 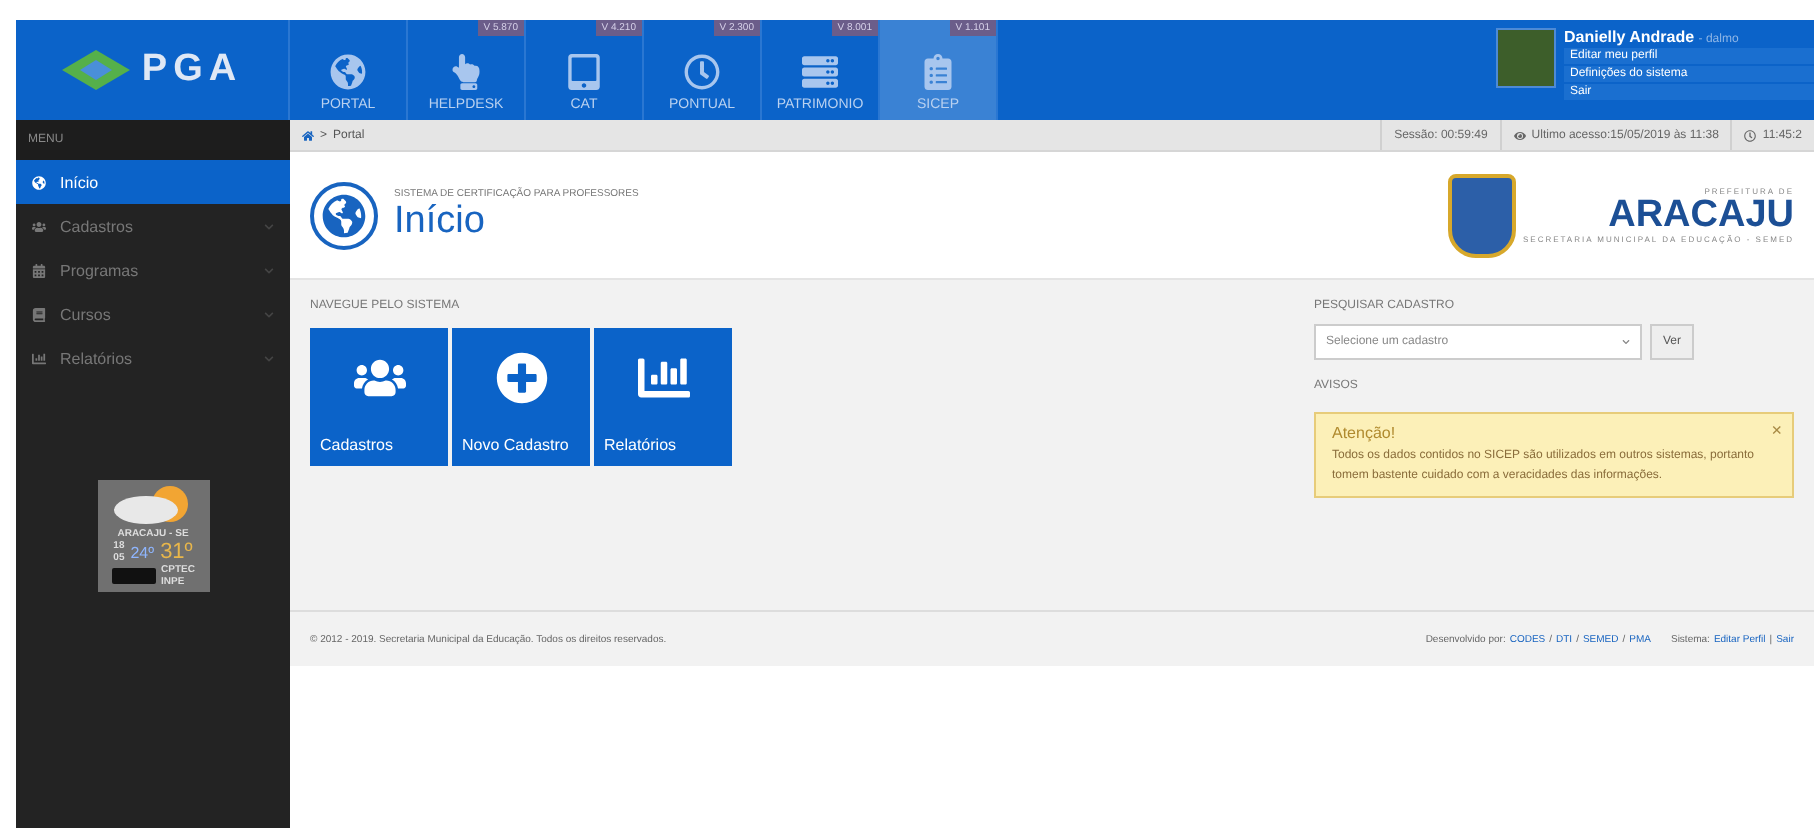 I want to click on tablet-icon, so click(x=584, y=72).